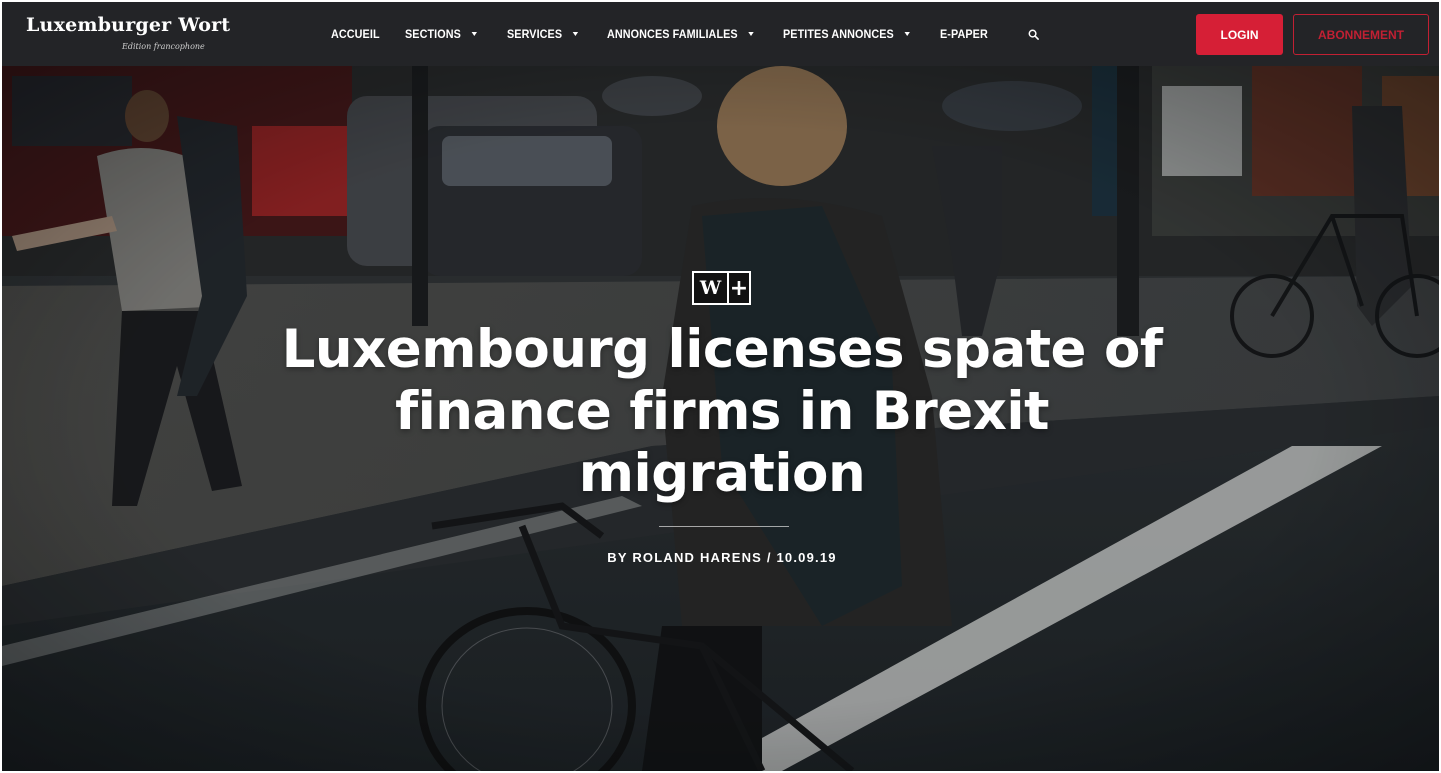 The height and width of the screenshot is (773, 1441). I want to click on nav-item-label: PETITES ANNONCES, so click(838, 34).